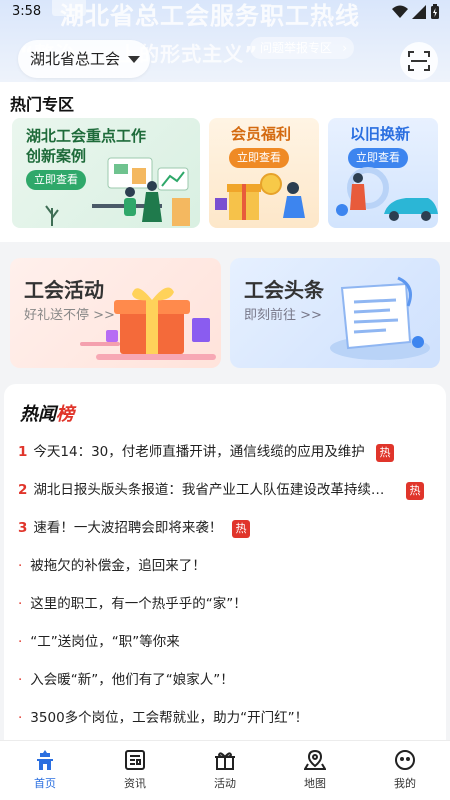 The width and height of the screenshot is (450, 800). What do you see at coordinates (134, 59) in the screenshot?
I see `chevron-down-icon` at bounding box center [134, 59].